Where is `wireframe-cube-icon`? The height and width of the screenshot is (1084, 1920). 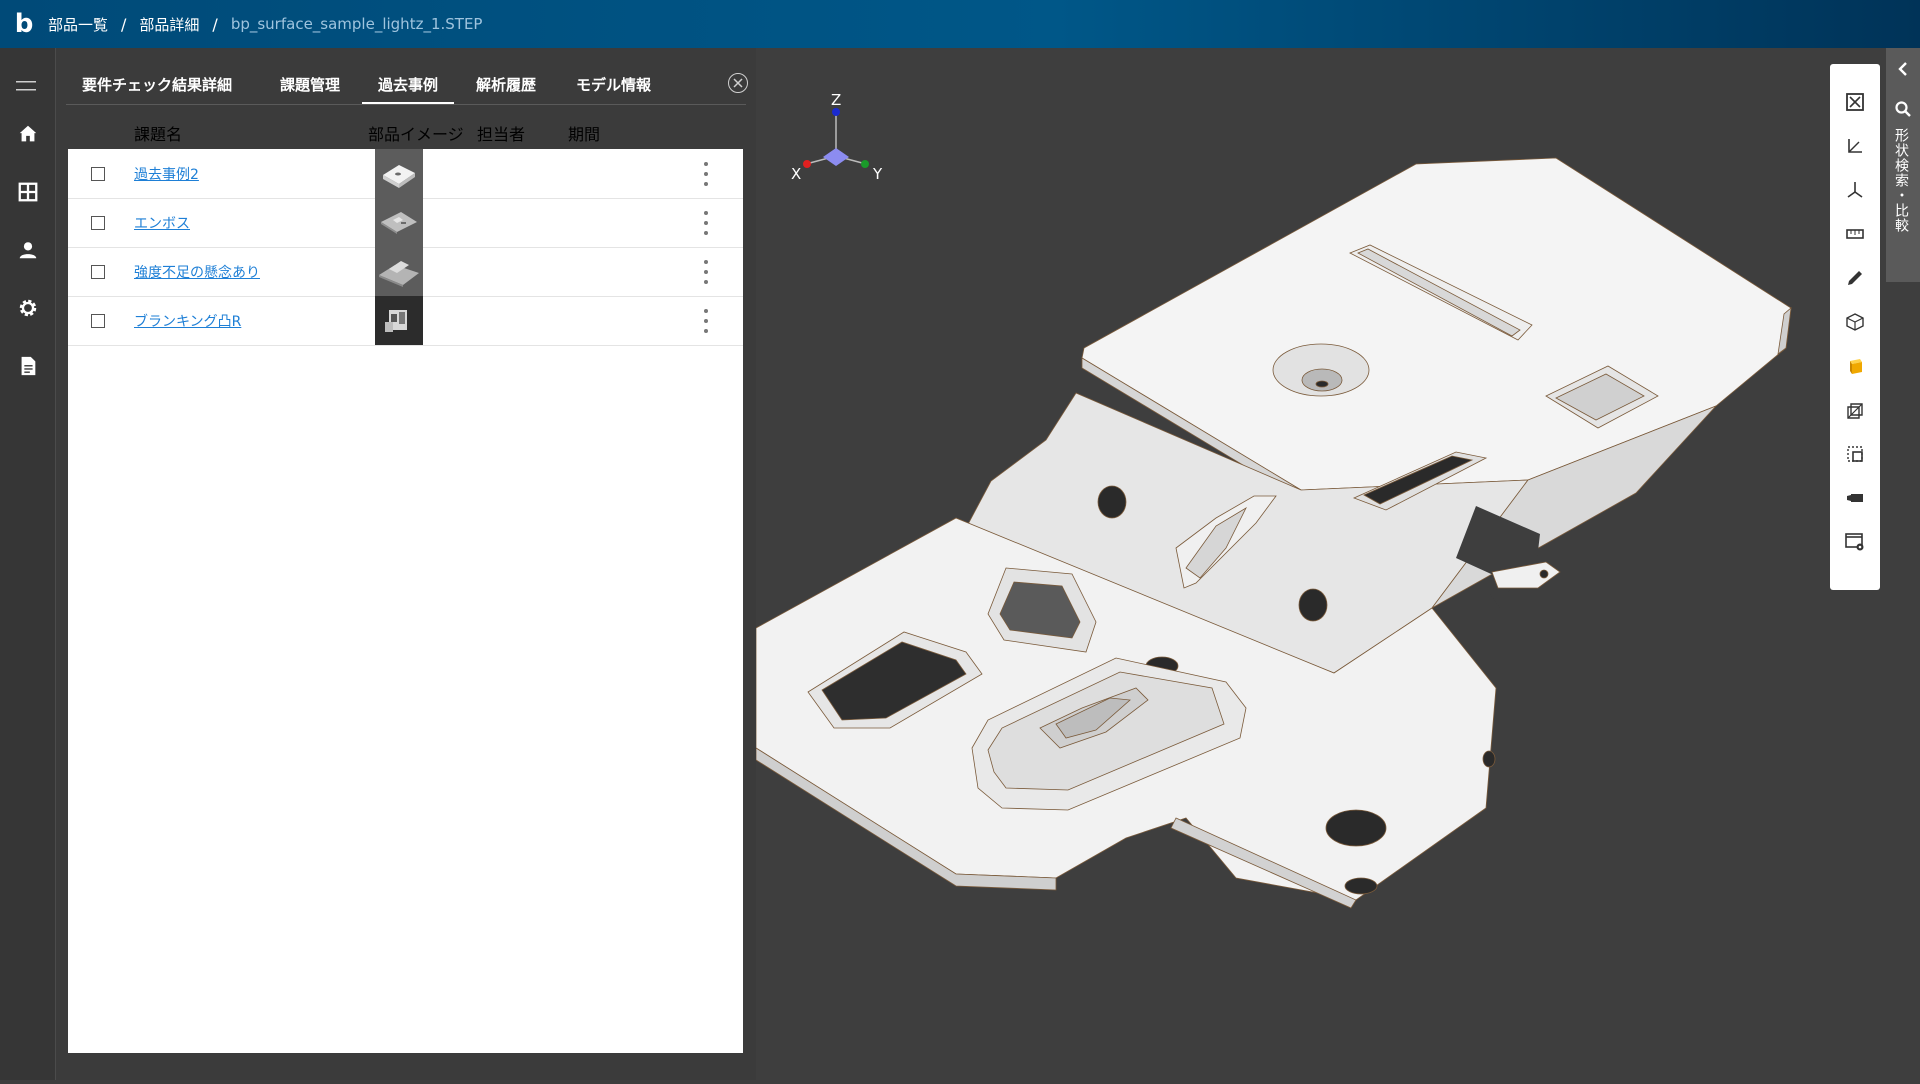 wireframe-cube-icon is located at coordinates (1855, 322).